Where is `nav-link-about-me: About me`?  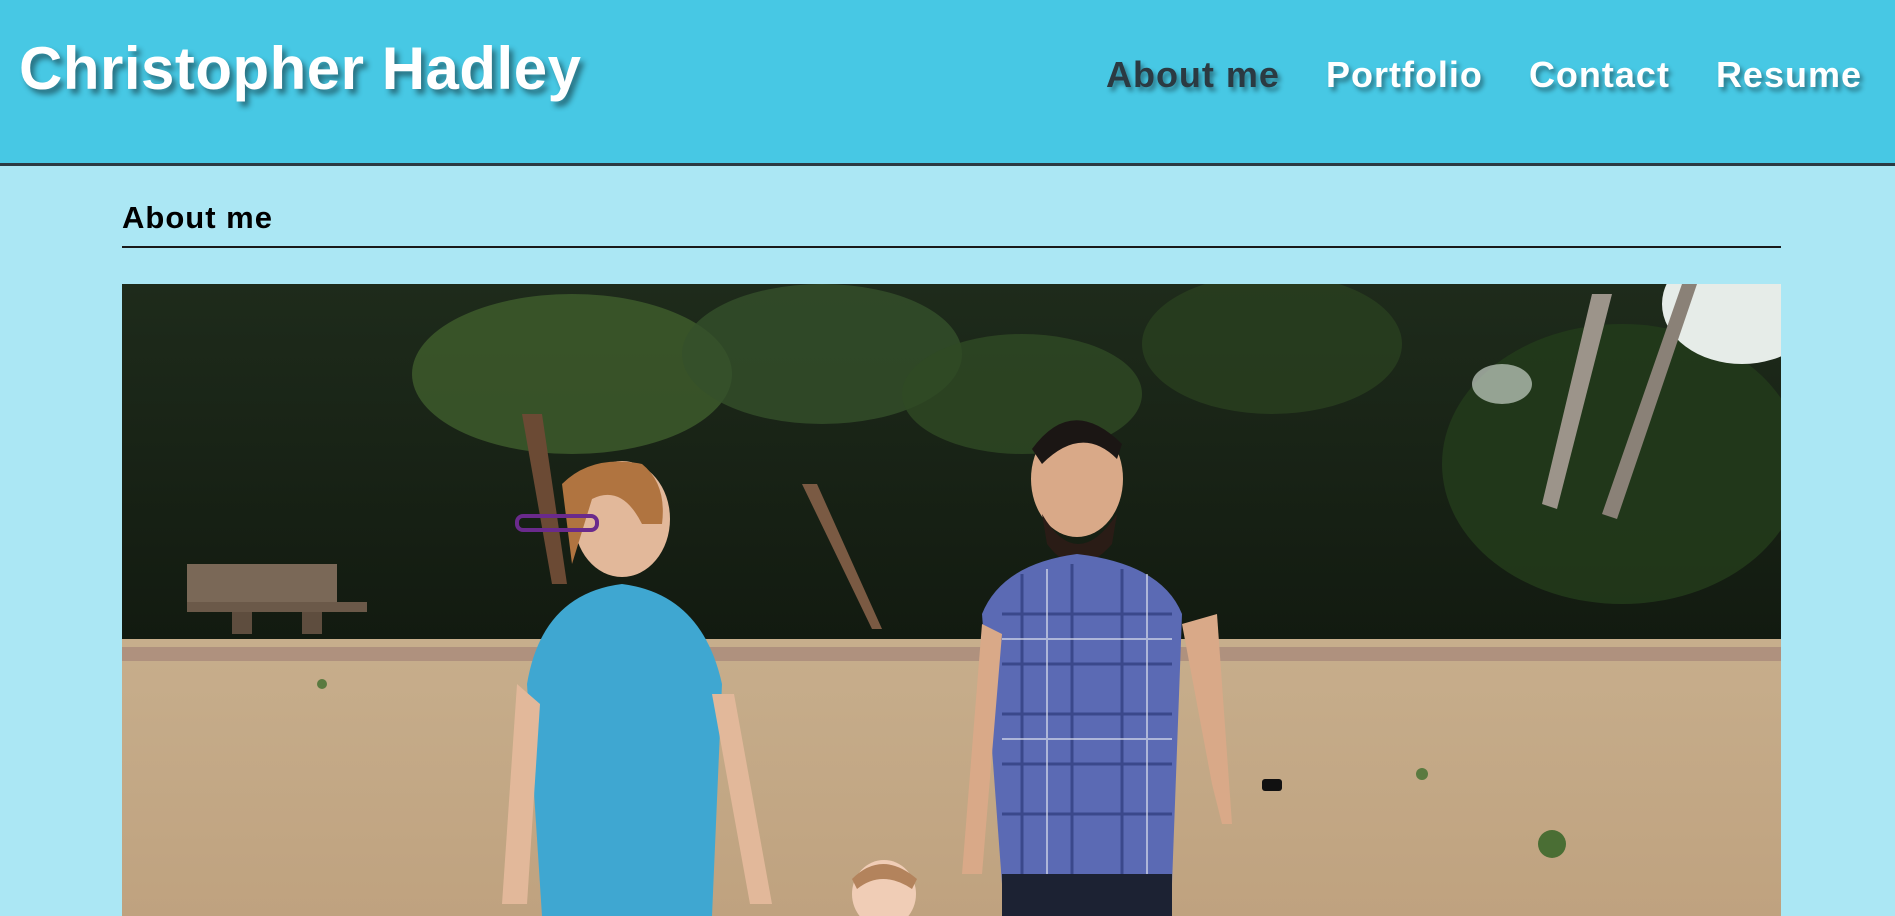 nav-link-about-me: About me is located at coordinates (1193, 75).